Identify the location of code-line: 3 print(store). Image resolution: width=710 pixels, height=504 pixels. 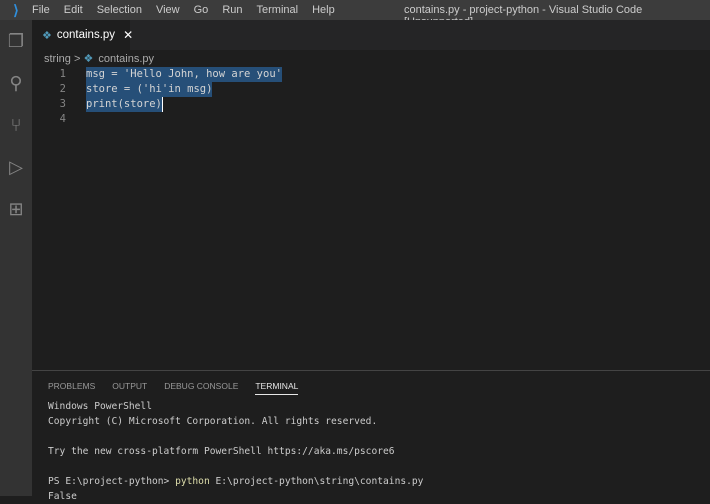
(371, 104).